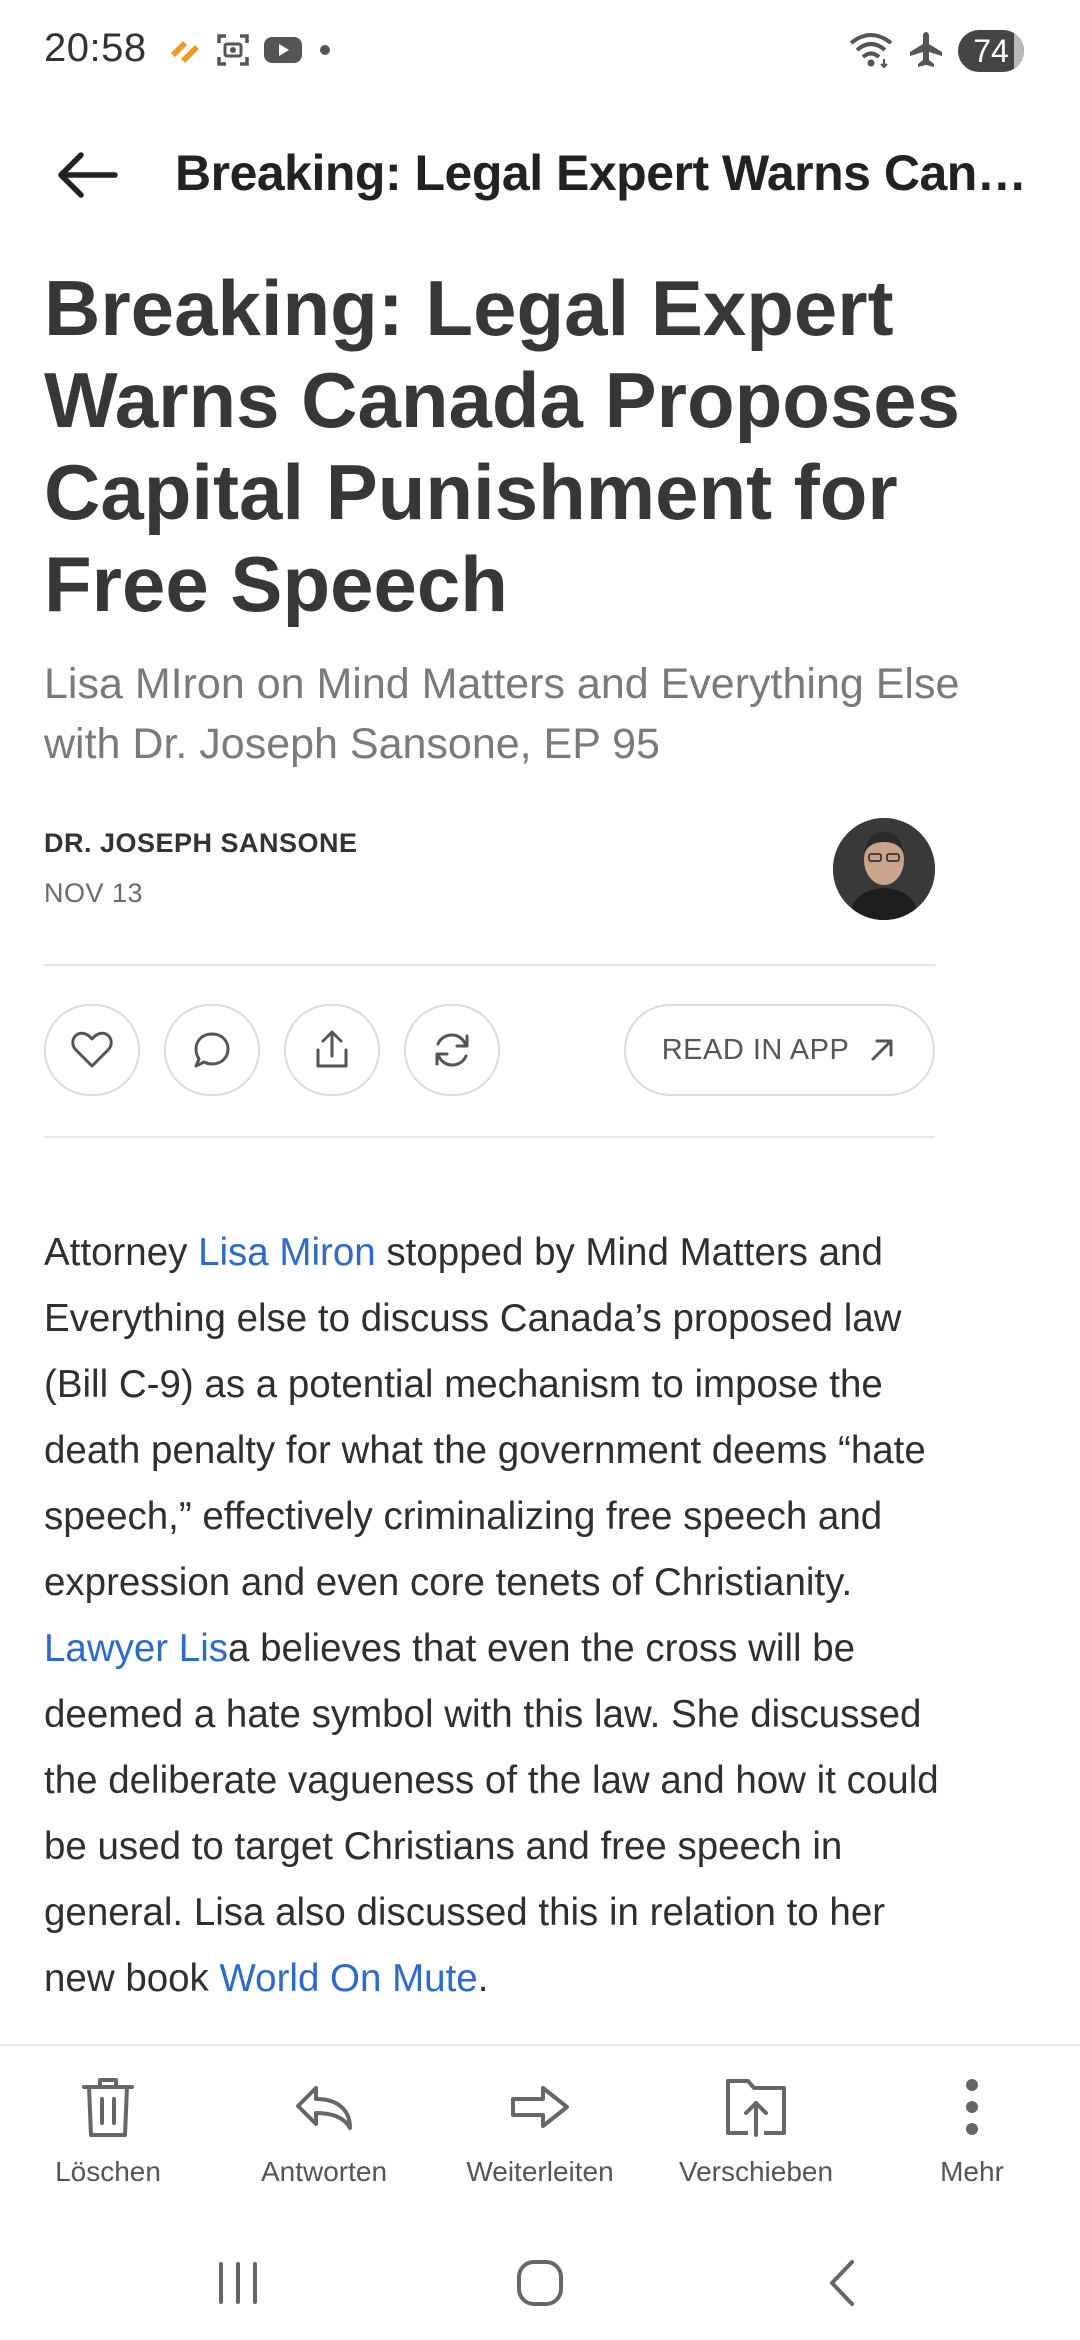 The width and height of the screenshot is (1080, 2340). What do you see at coordinates (324, 2108) in the screenshot?
I see `reply-icon` at bounding box center [324, 2108].